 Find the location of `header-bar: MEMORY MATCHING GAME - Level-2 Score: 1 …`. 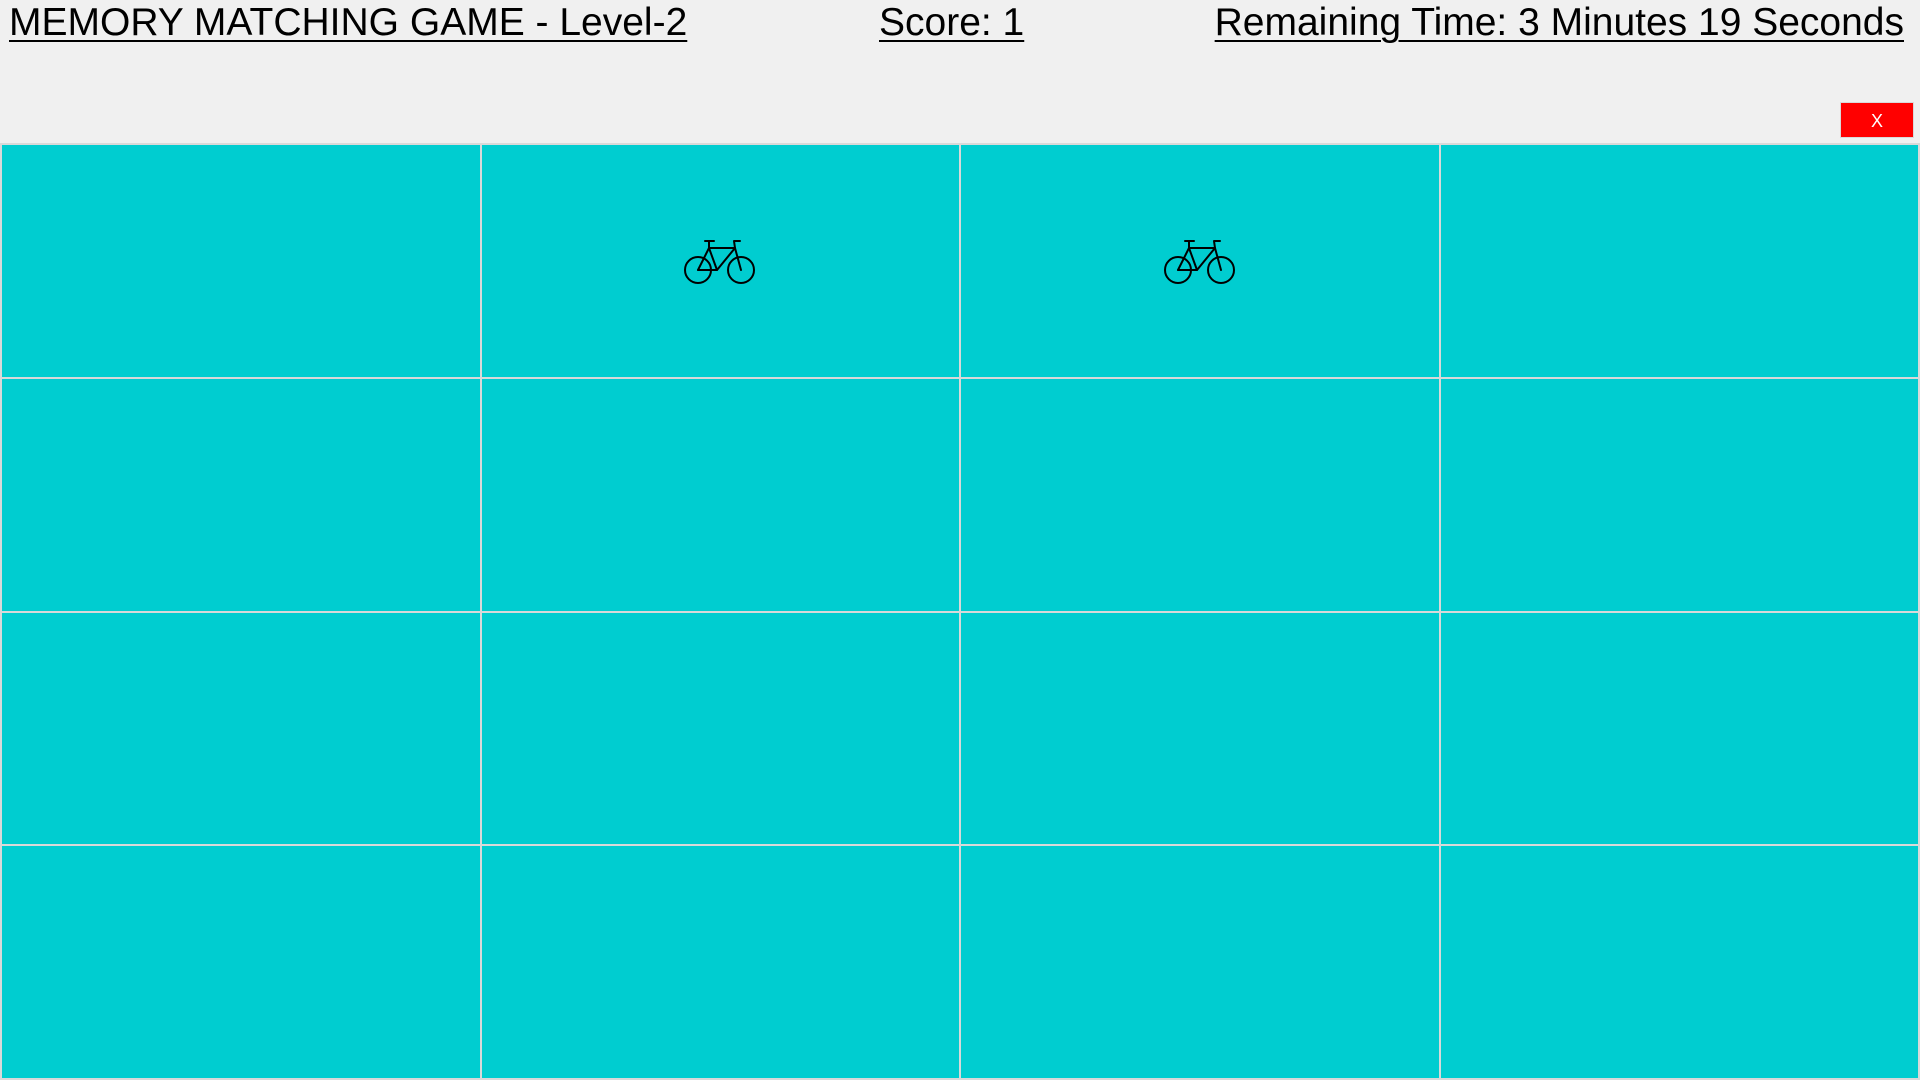

header-bar: MEMORY MATCHING GAME - Level-2 Score: 1 … is located at coordinates (960, 71).